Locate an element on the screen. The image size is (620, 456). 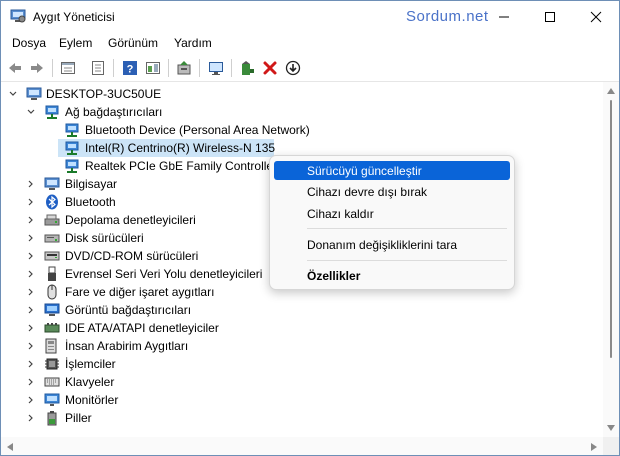
scroll-down-icon is located at coordinates (611, 428).